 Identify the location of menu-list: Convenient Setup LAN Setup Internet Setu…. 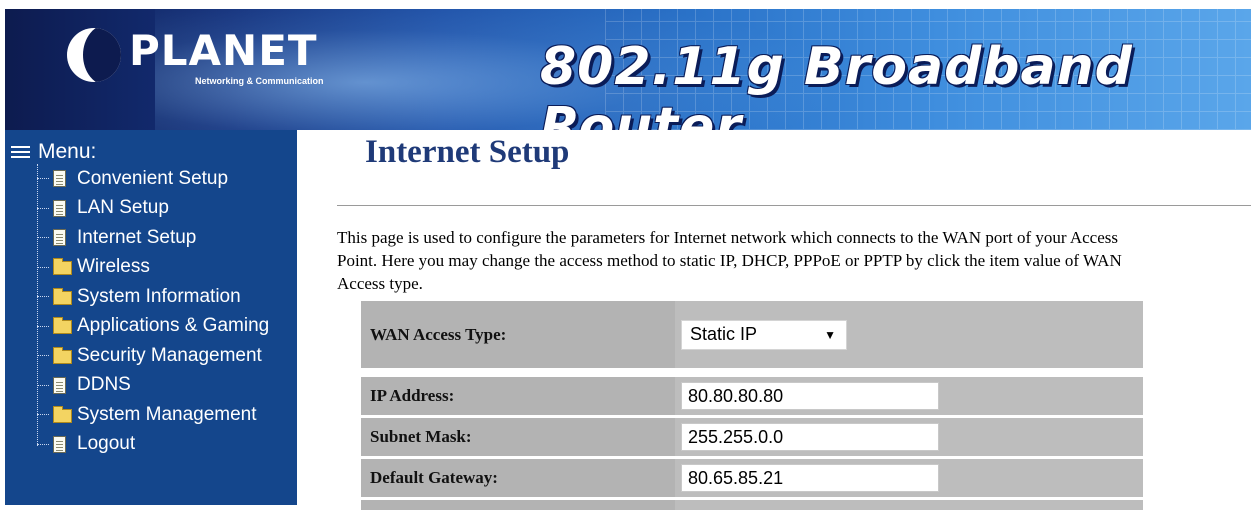
(153, 311).